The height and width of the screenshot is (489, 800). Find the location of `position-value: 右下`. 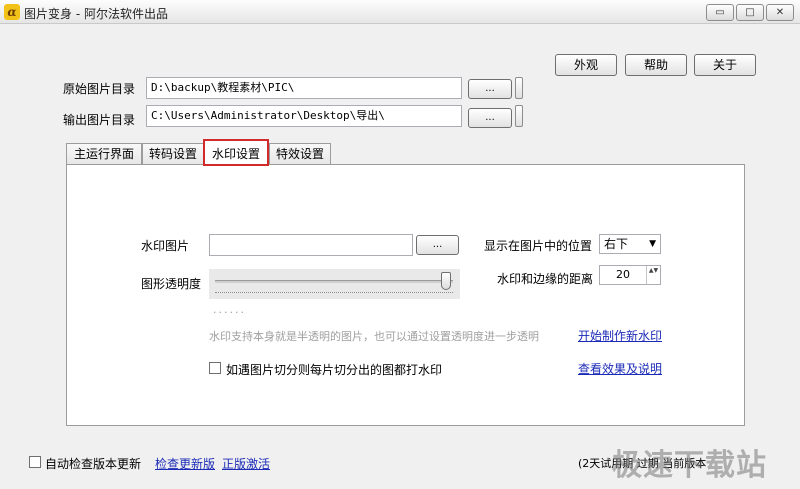

position-value: 右下 is located at coordinates (616, 244).